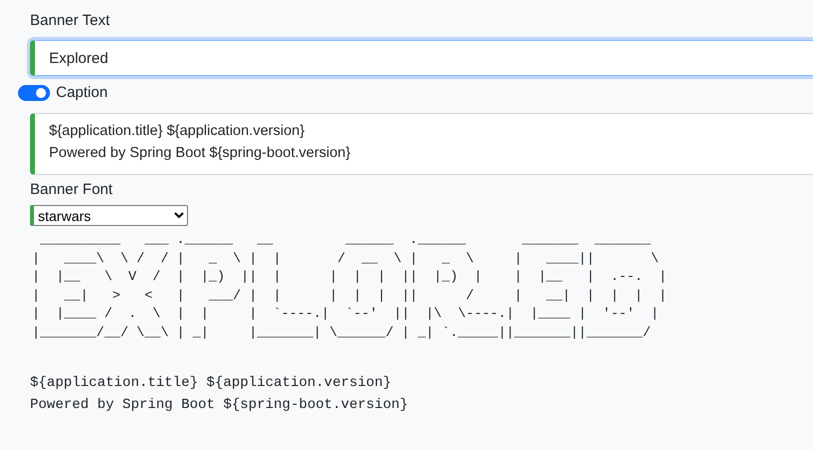  I want to click on toggle-label: Caption, so click(82, 93).